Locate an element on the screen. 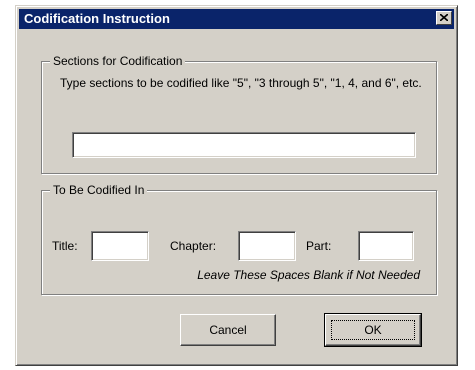  dialog-title: Codification Instruction is located at coordinates (97, 18).